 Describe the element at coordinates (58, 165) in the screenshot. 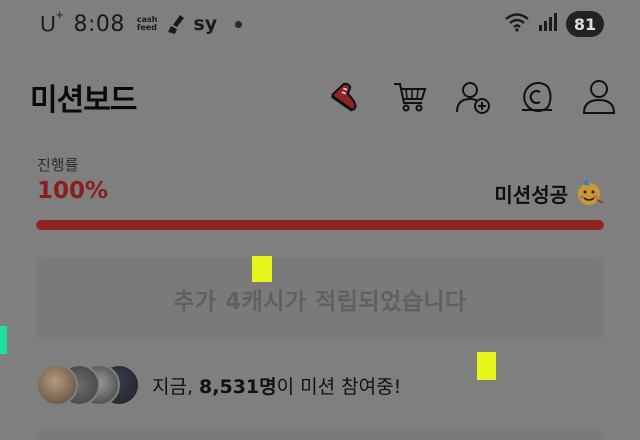

I see `progress-label: 진행률` at that location.